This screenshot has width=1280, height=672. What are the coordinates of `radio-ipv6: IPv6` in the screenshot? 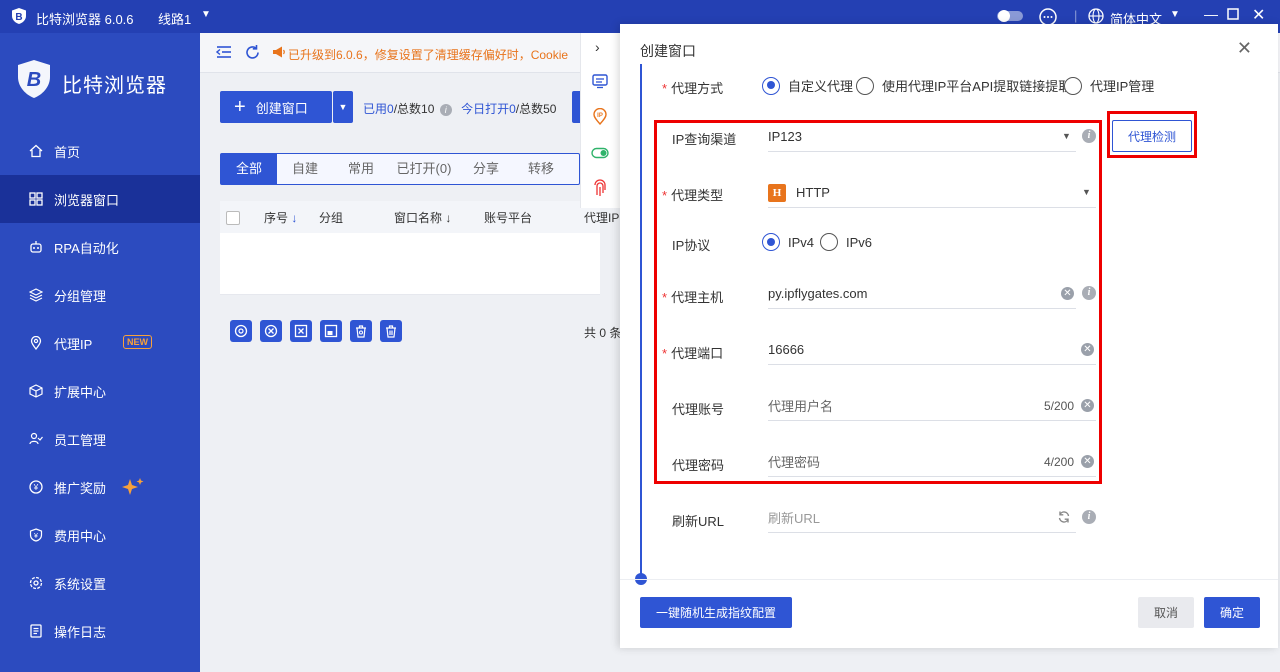 It's located at (846, 242).